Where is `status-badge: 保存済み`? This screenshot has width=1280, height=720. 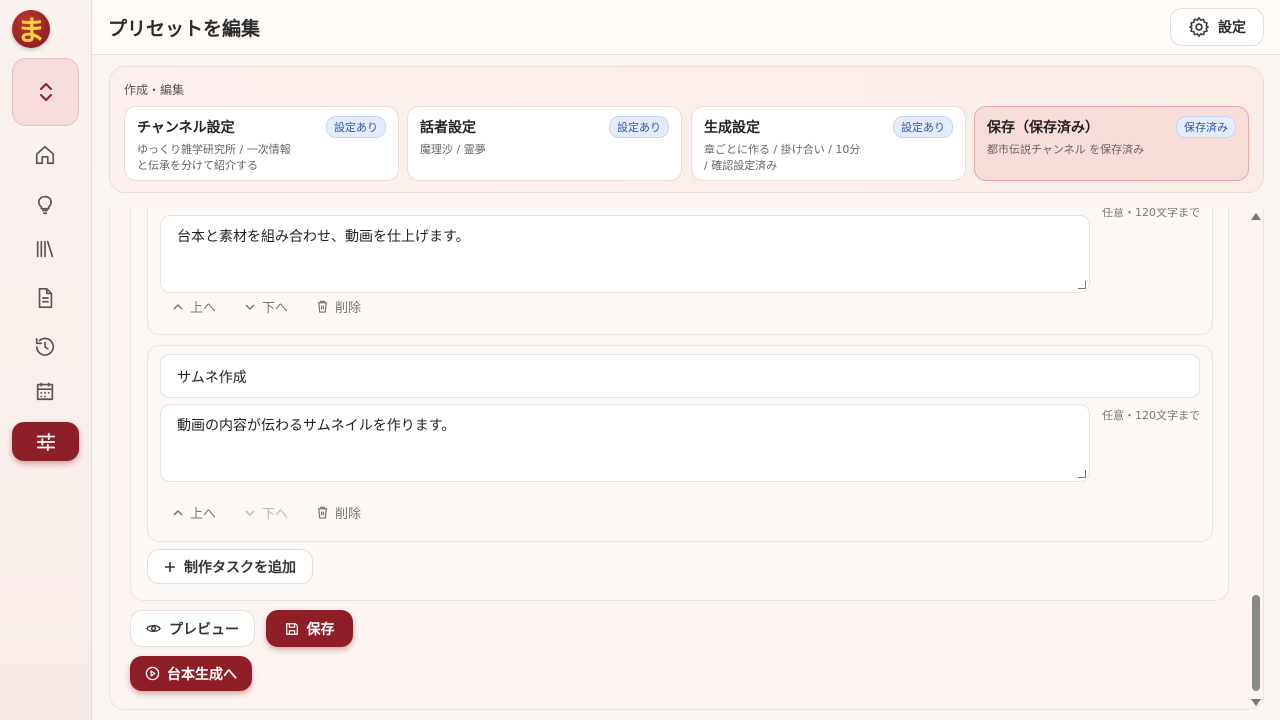 status-badge: 保存済み is located at coordinates (1206, 127).